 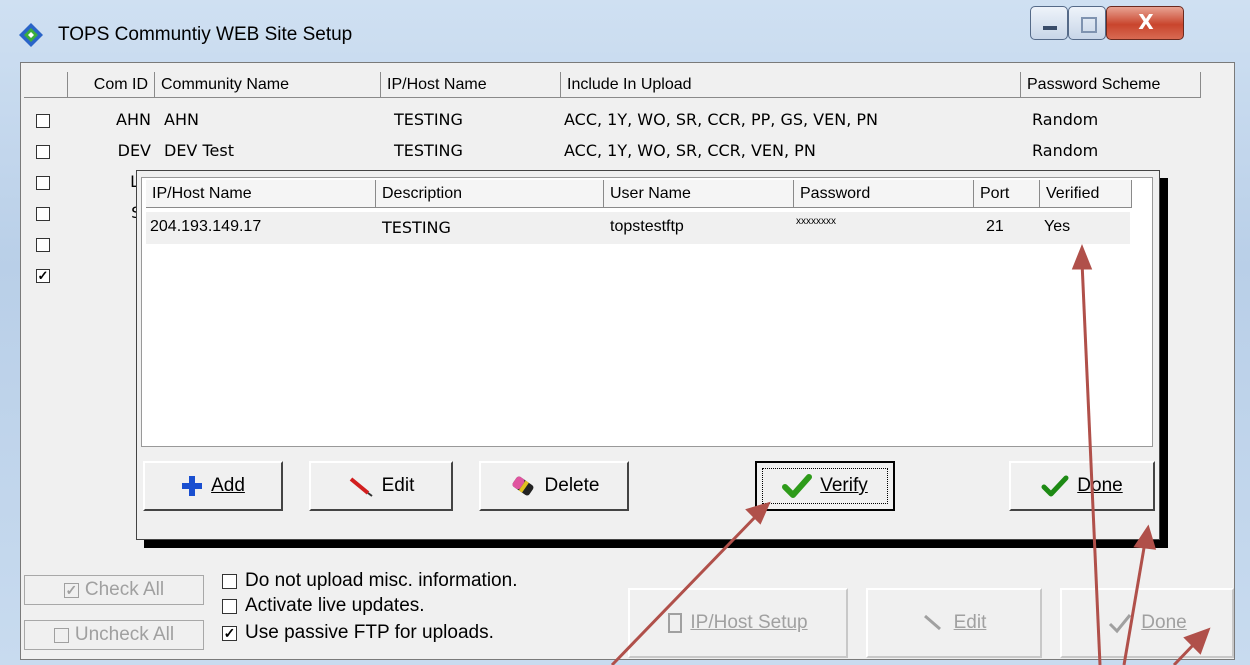 I want to click on arrow-to-dialog-done, so click(x=1134, y=603).